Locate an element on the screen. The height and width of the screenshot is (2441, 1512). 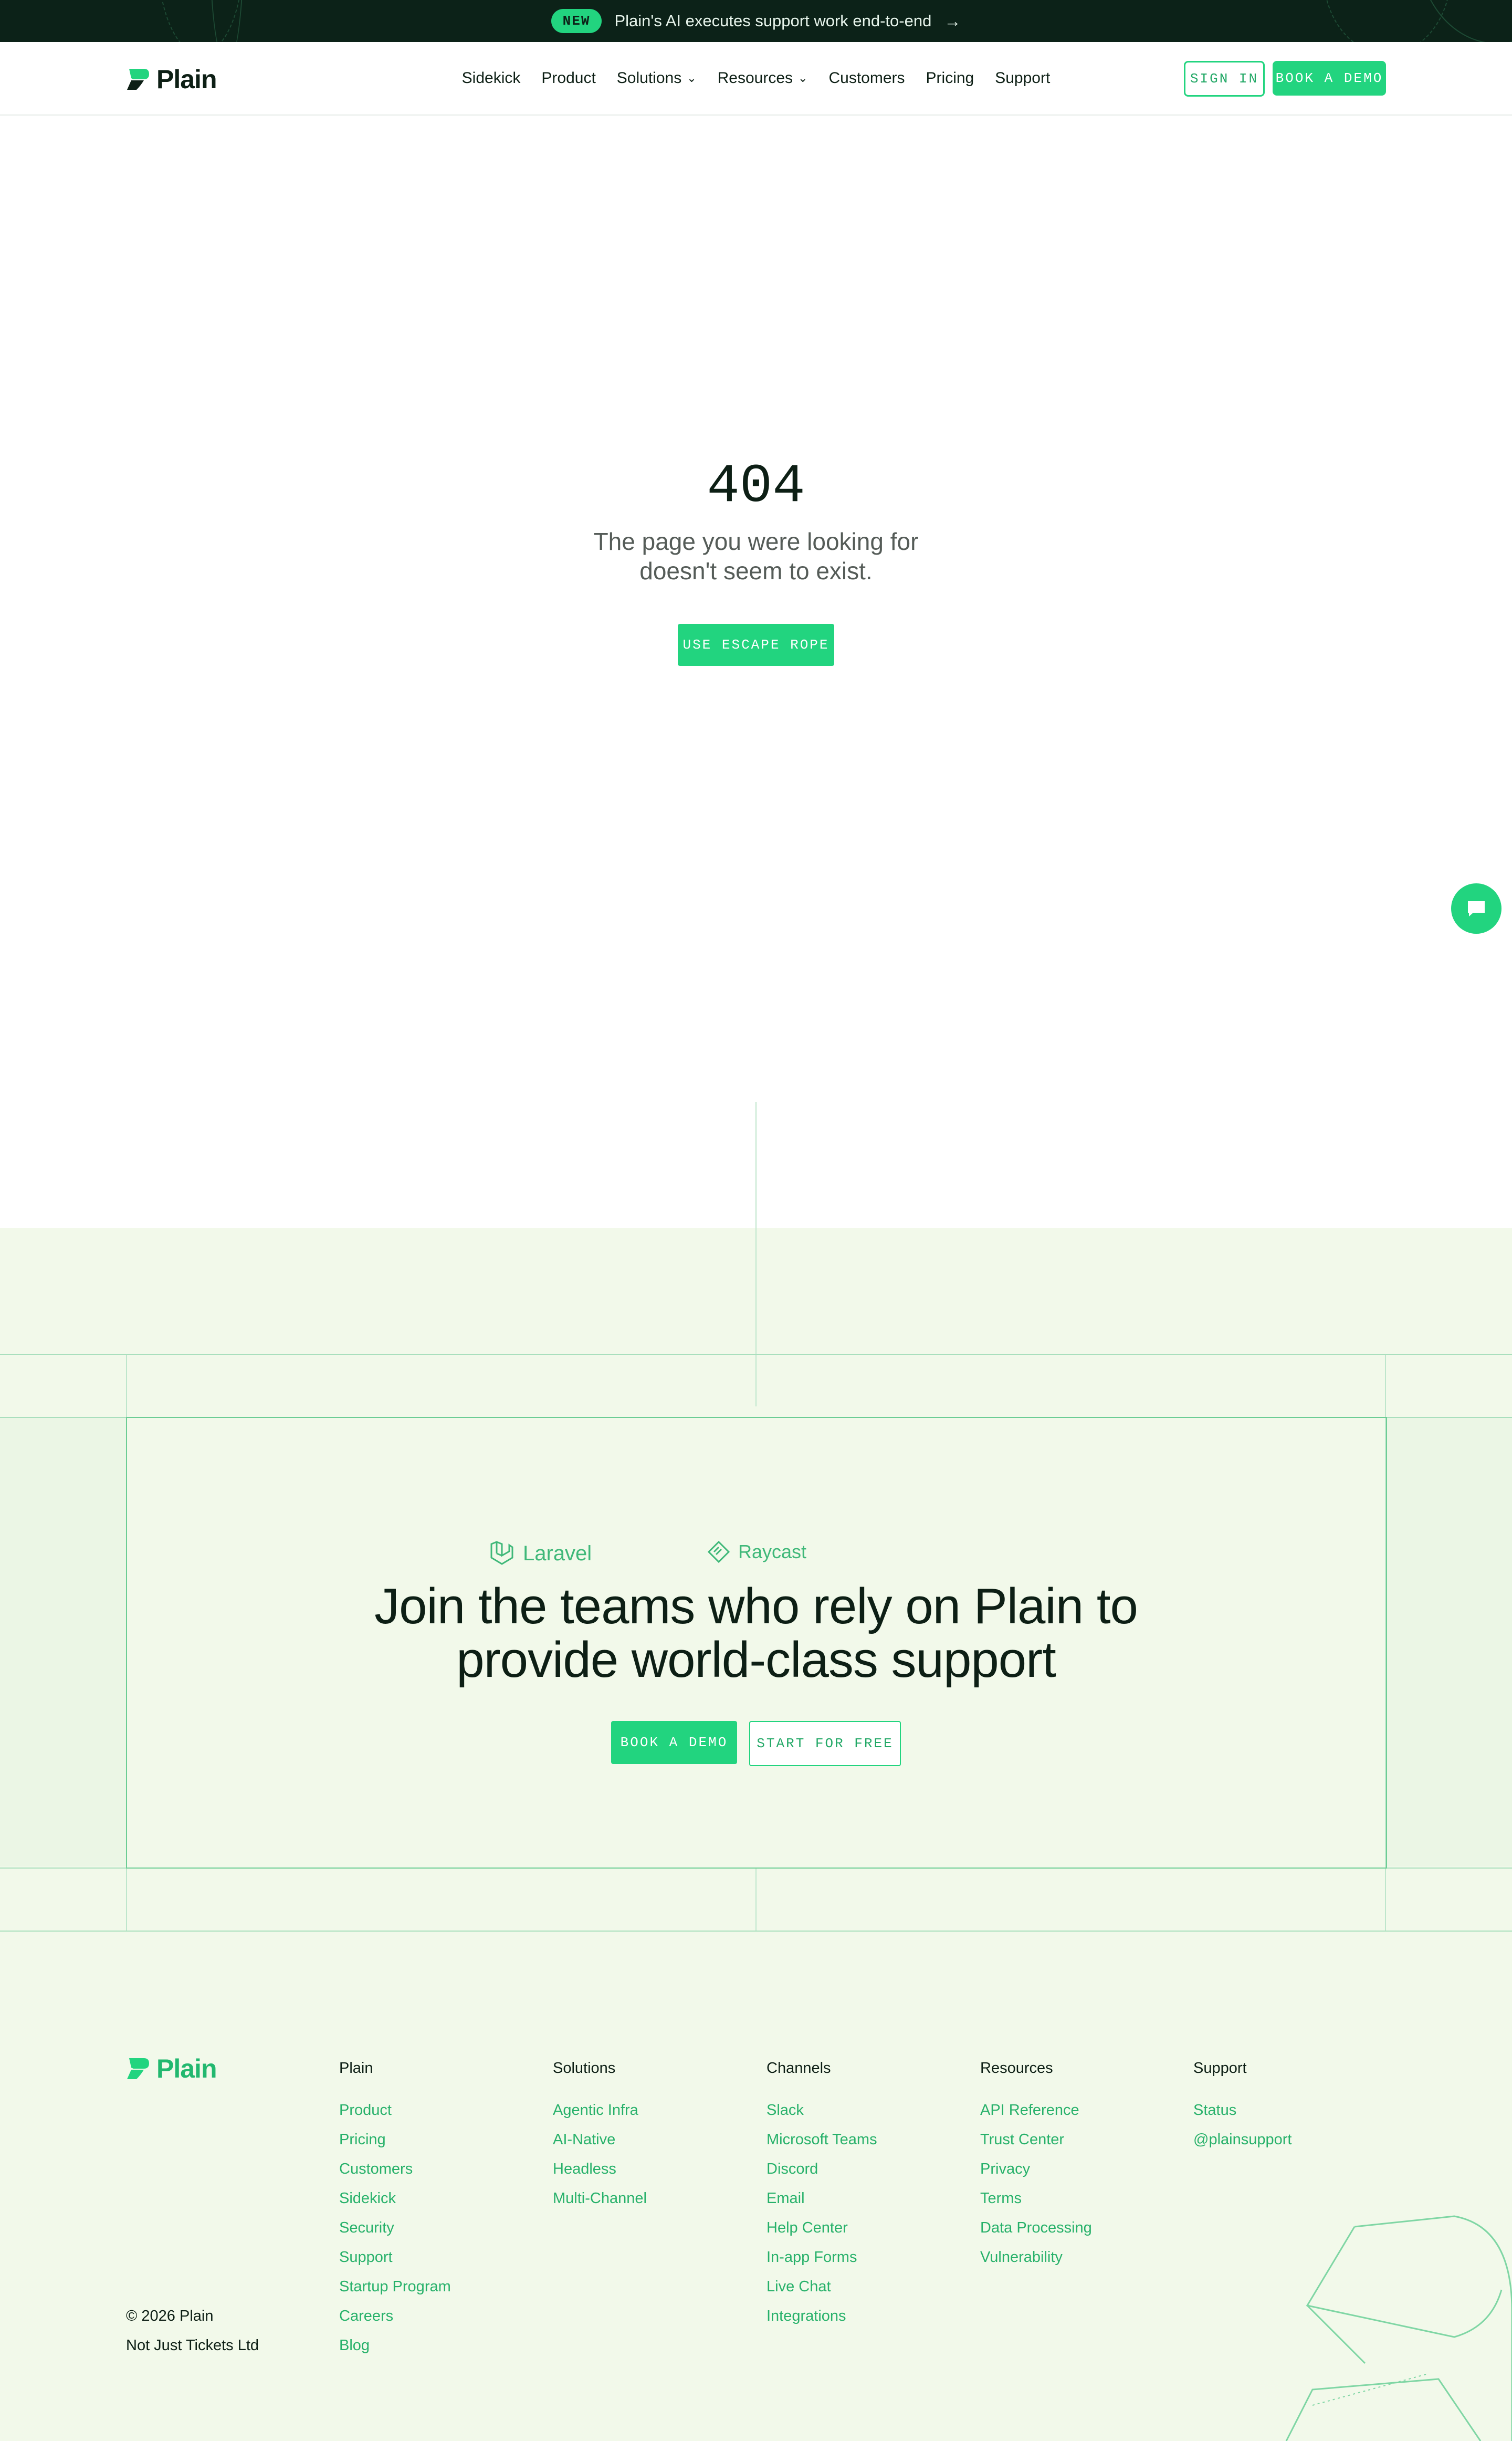
raycast-wordmark: Raycast is located at coordinates (772, 1551).